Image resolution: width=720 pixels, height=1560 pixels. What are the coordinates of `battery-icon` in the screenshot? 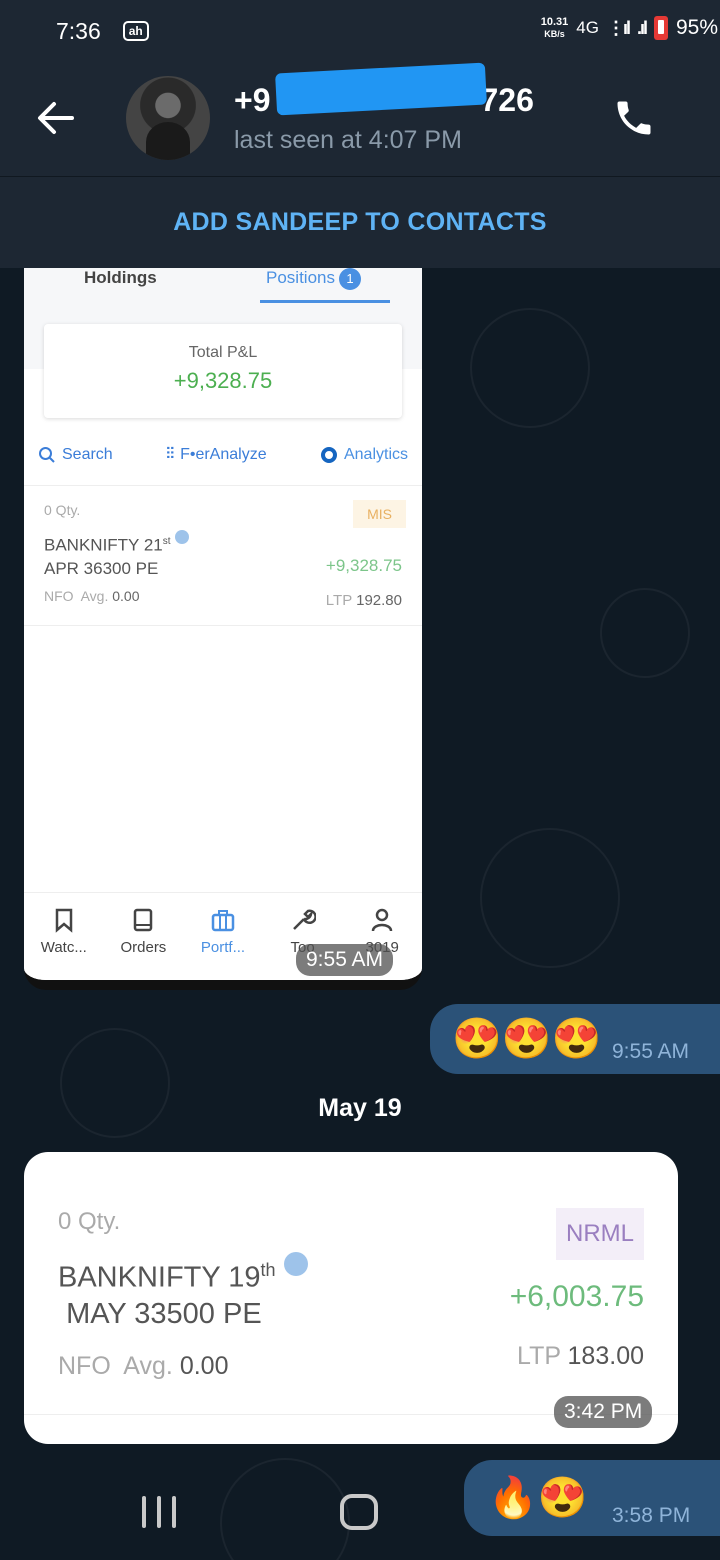 It's located at (660, 28).